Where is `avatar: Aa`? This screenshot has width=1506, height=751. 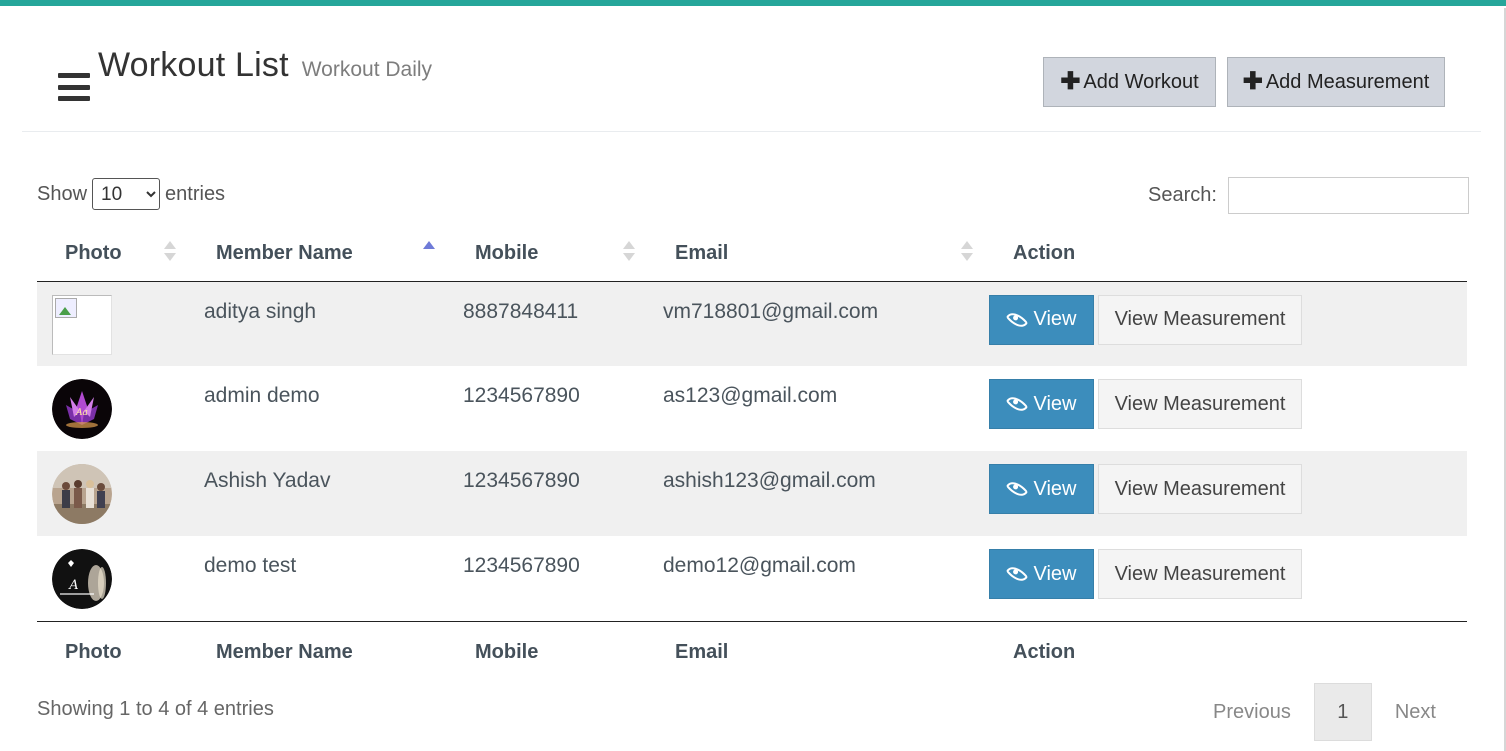
avatar: Aa is located at coordinates (82, 409).